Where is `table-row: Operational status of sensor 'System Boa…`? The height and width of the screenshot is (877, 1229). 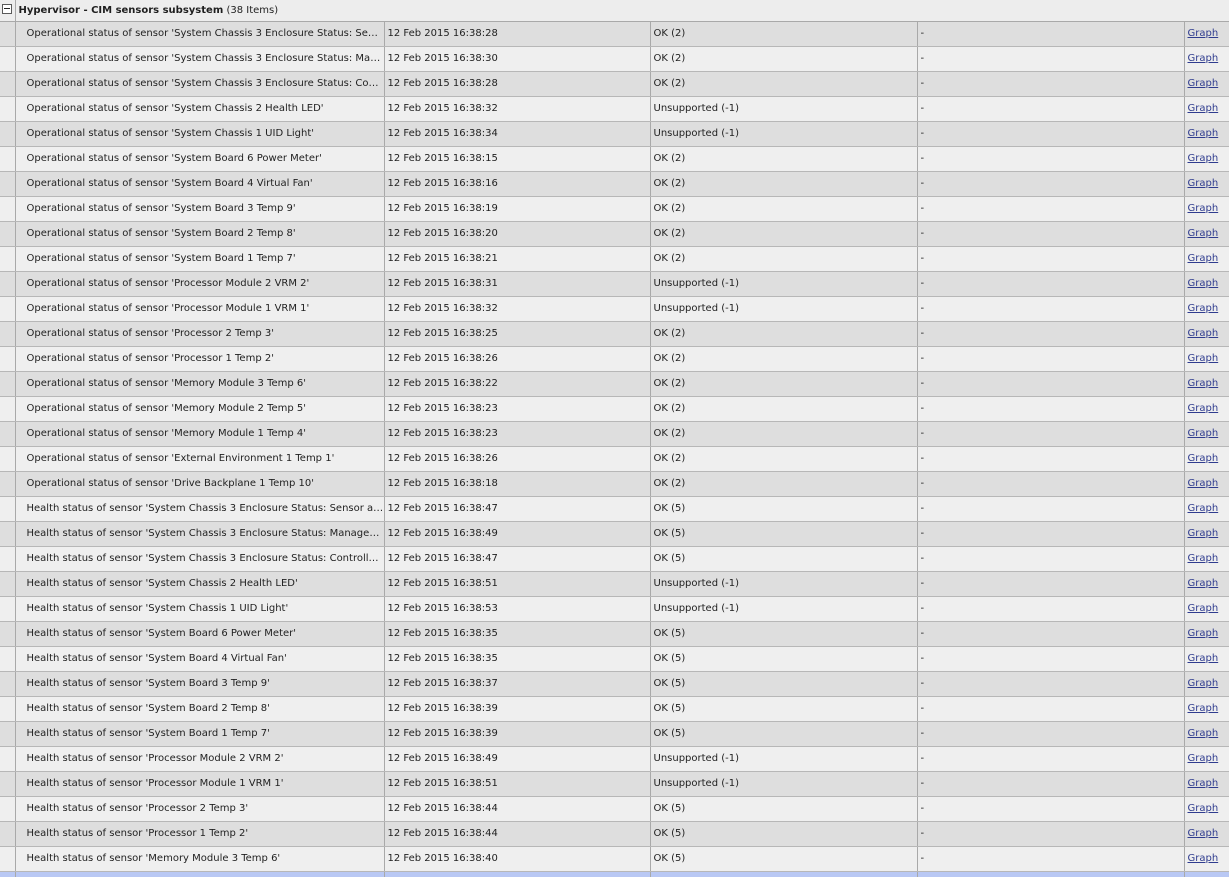 table-row: Operational status of sensor 'System Boa… is located at coordinates (614, 209).